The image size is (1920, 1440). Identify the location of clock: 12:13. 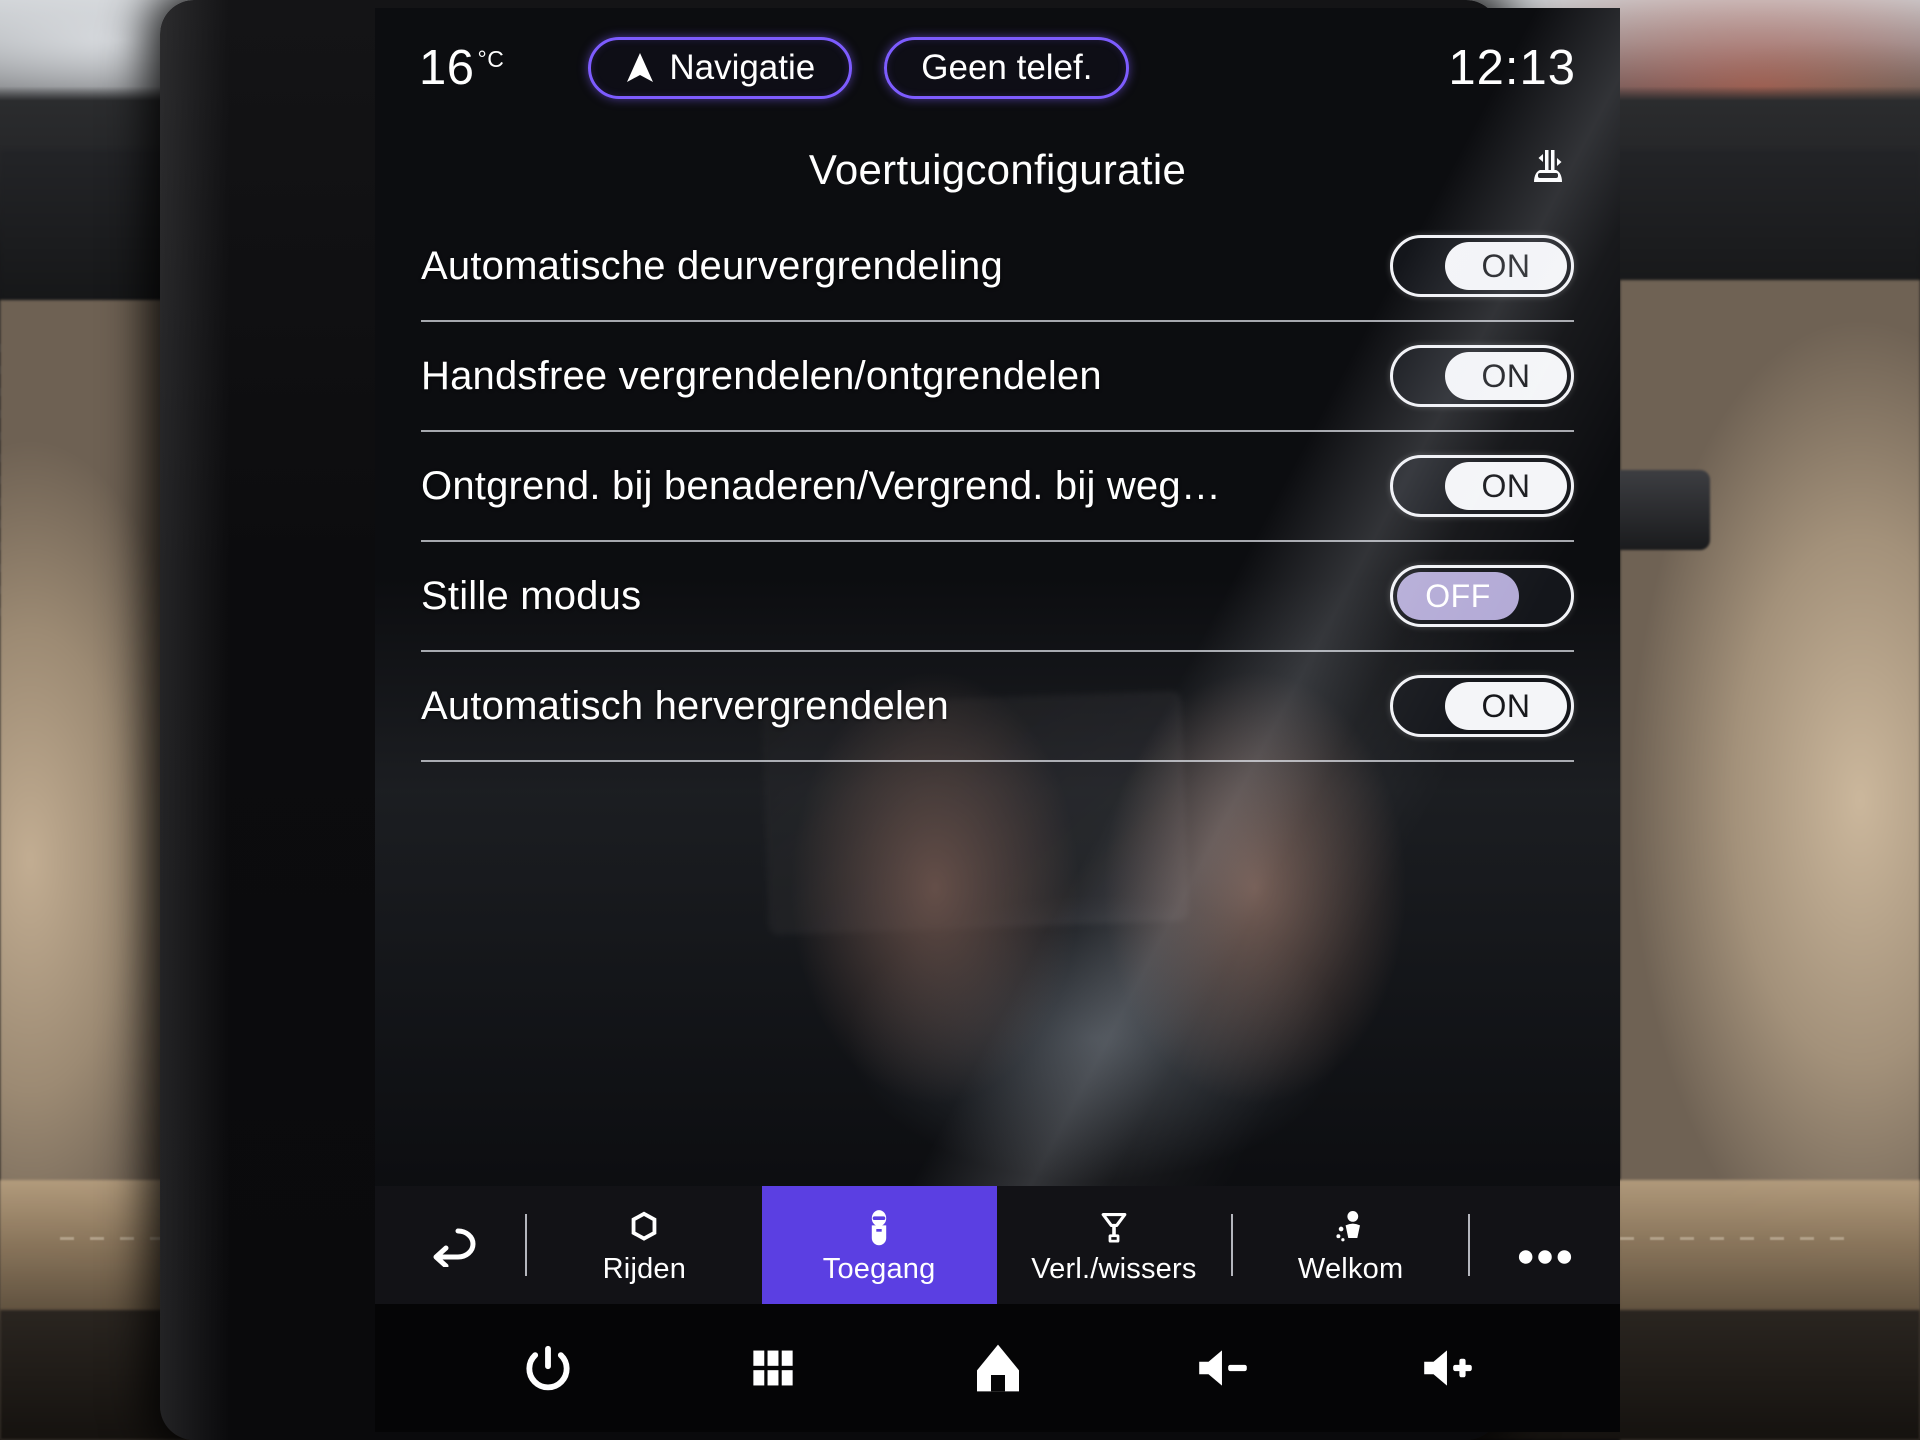
(1512, 68).